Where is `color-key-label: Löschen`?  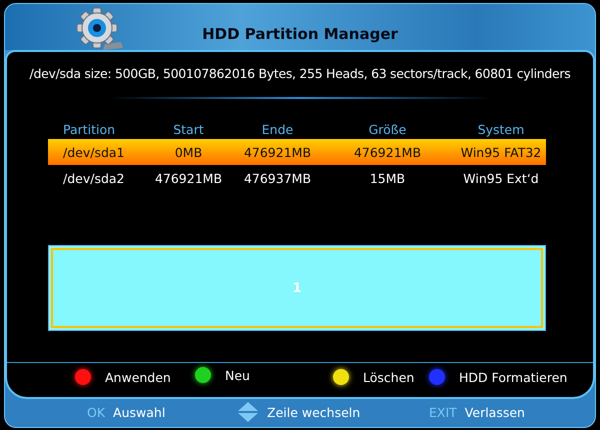
color-key-label: Löschen is located at coordinates (388, 377).